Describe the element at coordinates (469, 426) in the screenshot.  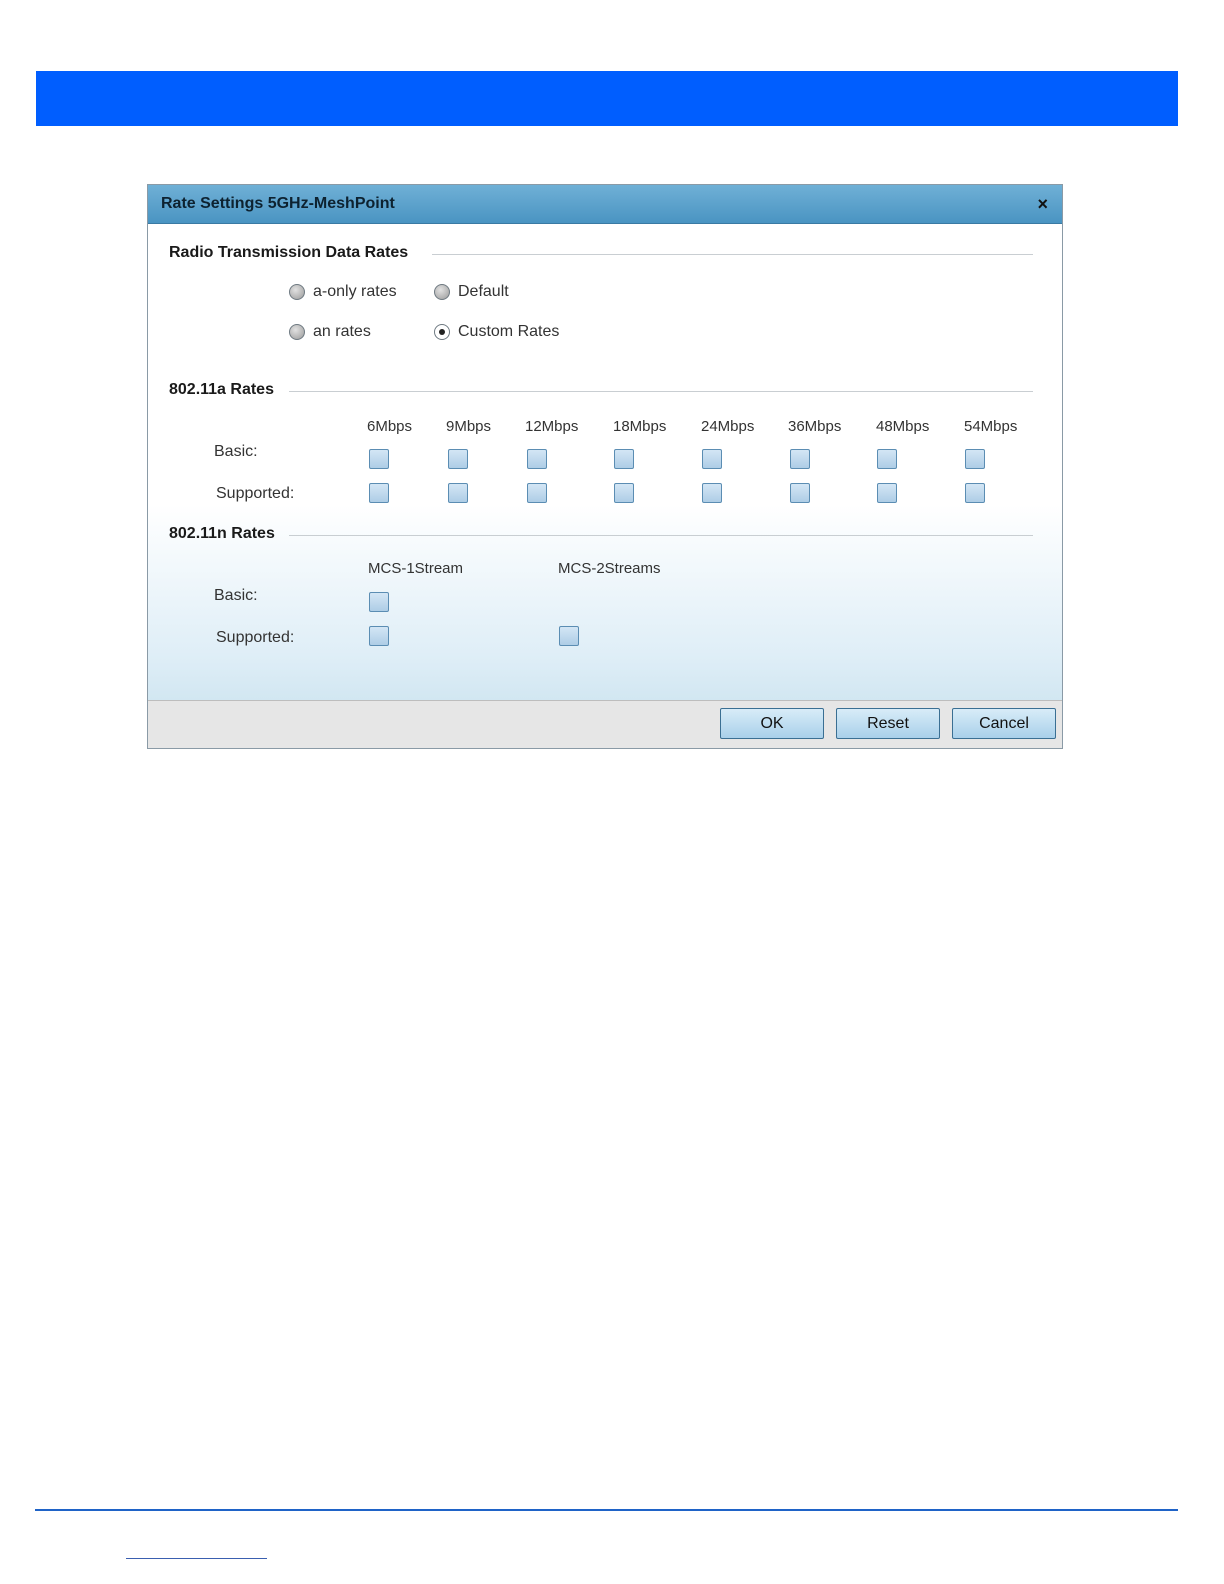
I see `a-rate-col-9mbps: 9Mbps` at that location.